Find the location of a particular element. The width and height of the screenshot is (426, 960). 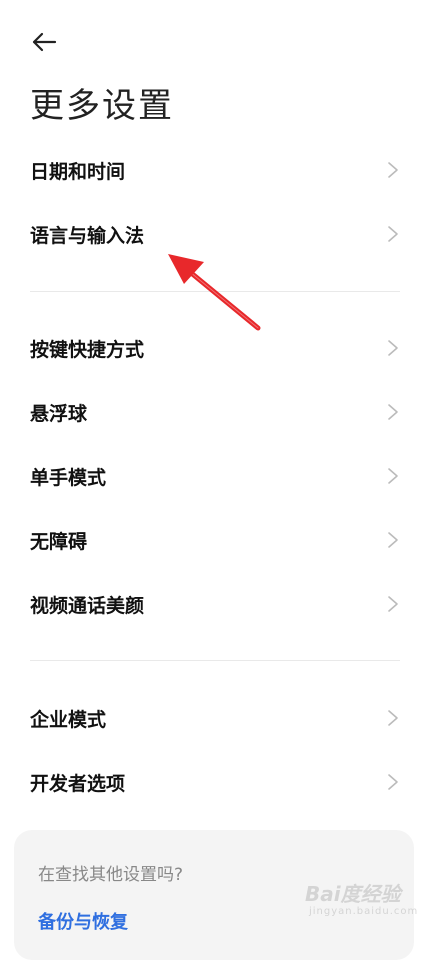

settings-item-developer-options: 开发者选项 is located at coordinates (213, 782).